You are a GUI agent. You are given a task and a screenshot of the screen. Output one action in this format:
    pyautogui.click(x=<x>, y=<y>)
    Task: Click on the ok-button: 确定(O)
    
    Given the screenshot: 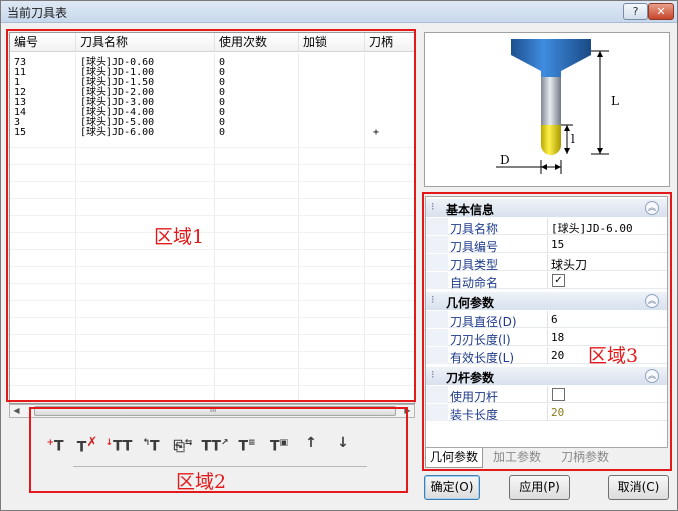 What is the action you would take?
    pyautogui.click(x=452, y=487)
    